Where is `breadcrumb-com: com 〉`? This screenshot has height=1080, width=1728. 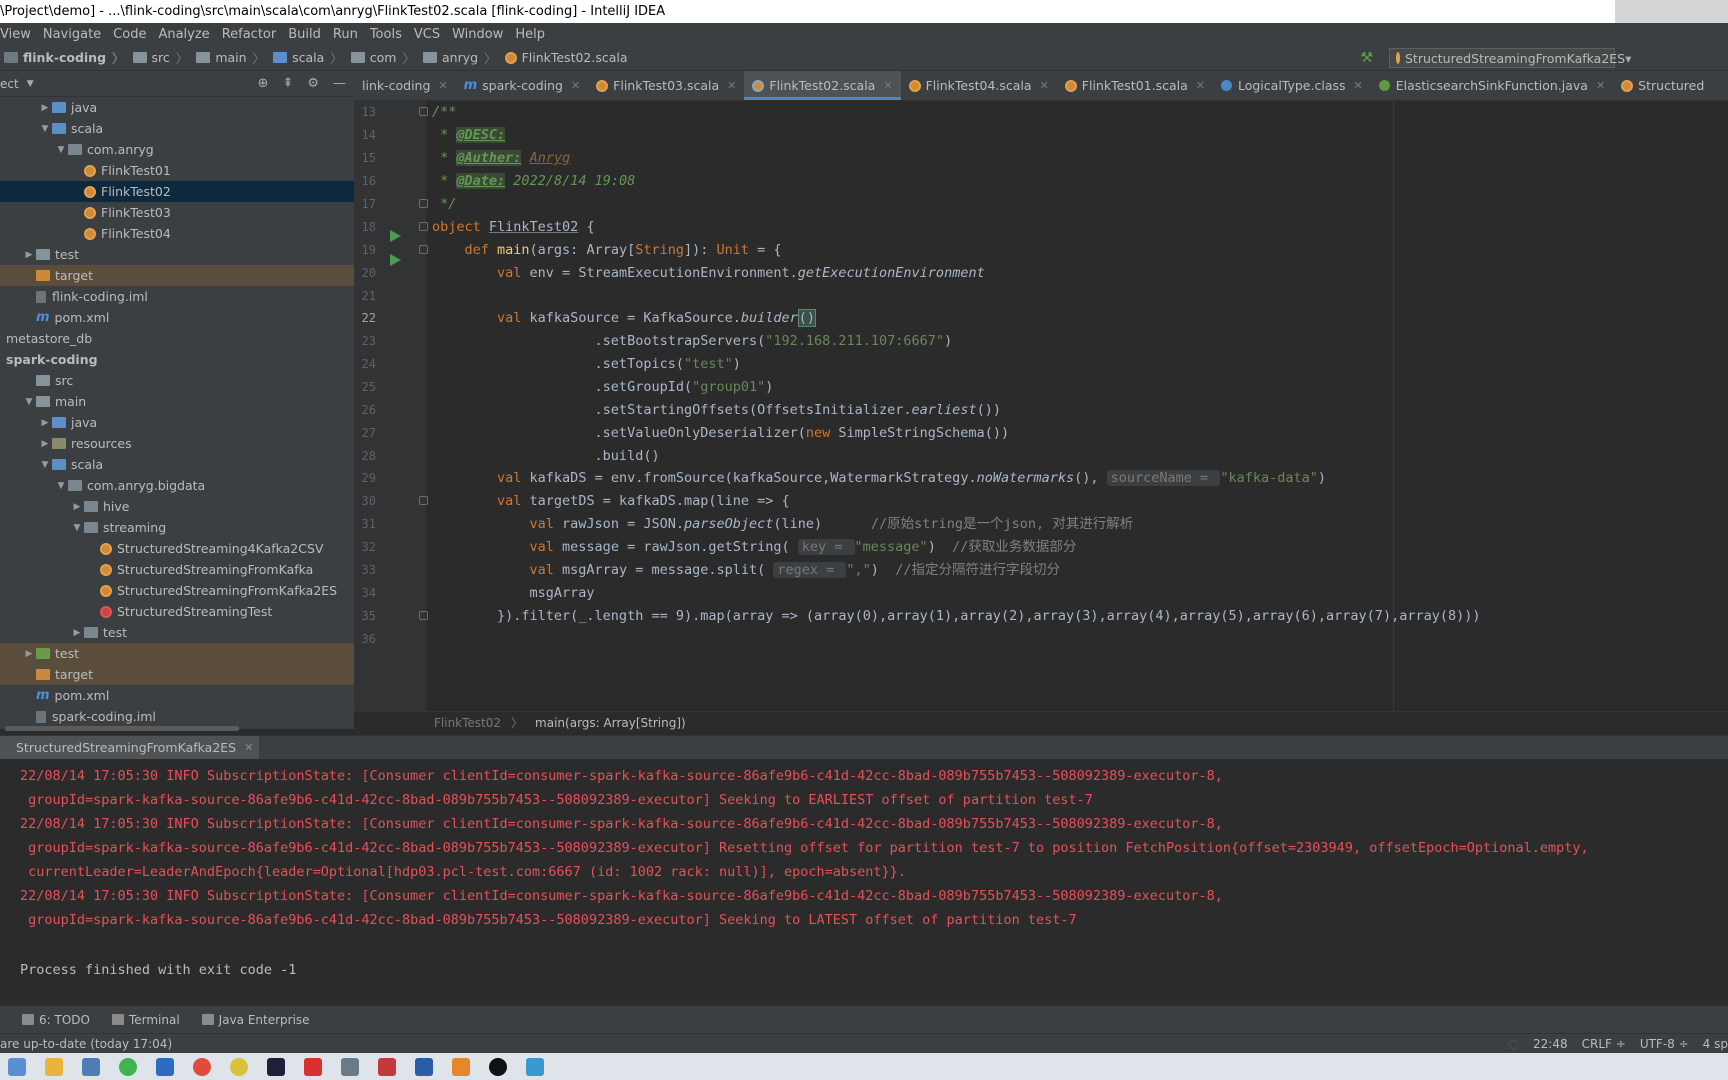 breadcrumb-com: com 〉 is located at coordinates (383, 57).